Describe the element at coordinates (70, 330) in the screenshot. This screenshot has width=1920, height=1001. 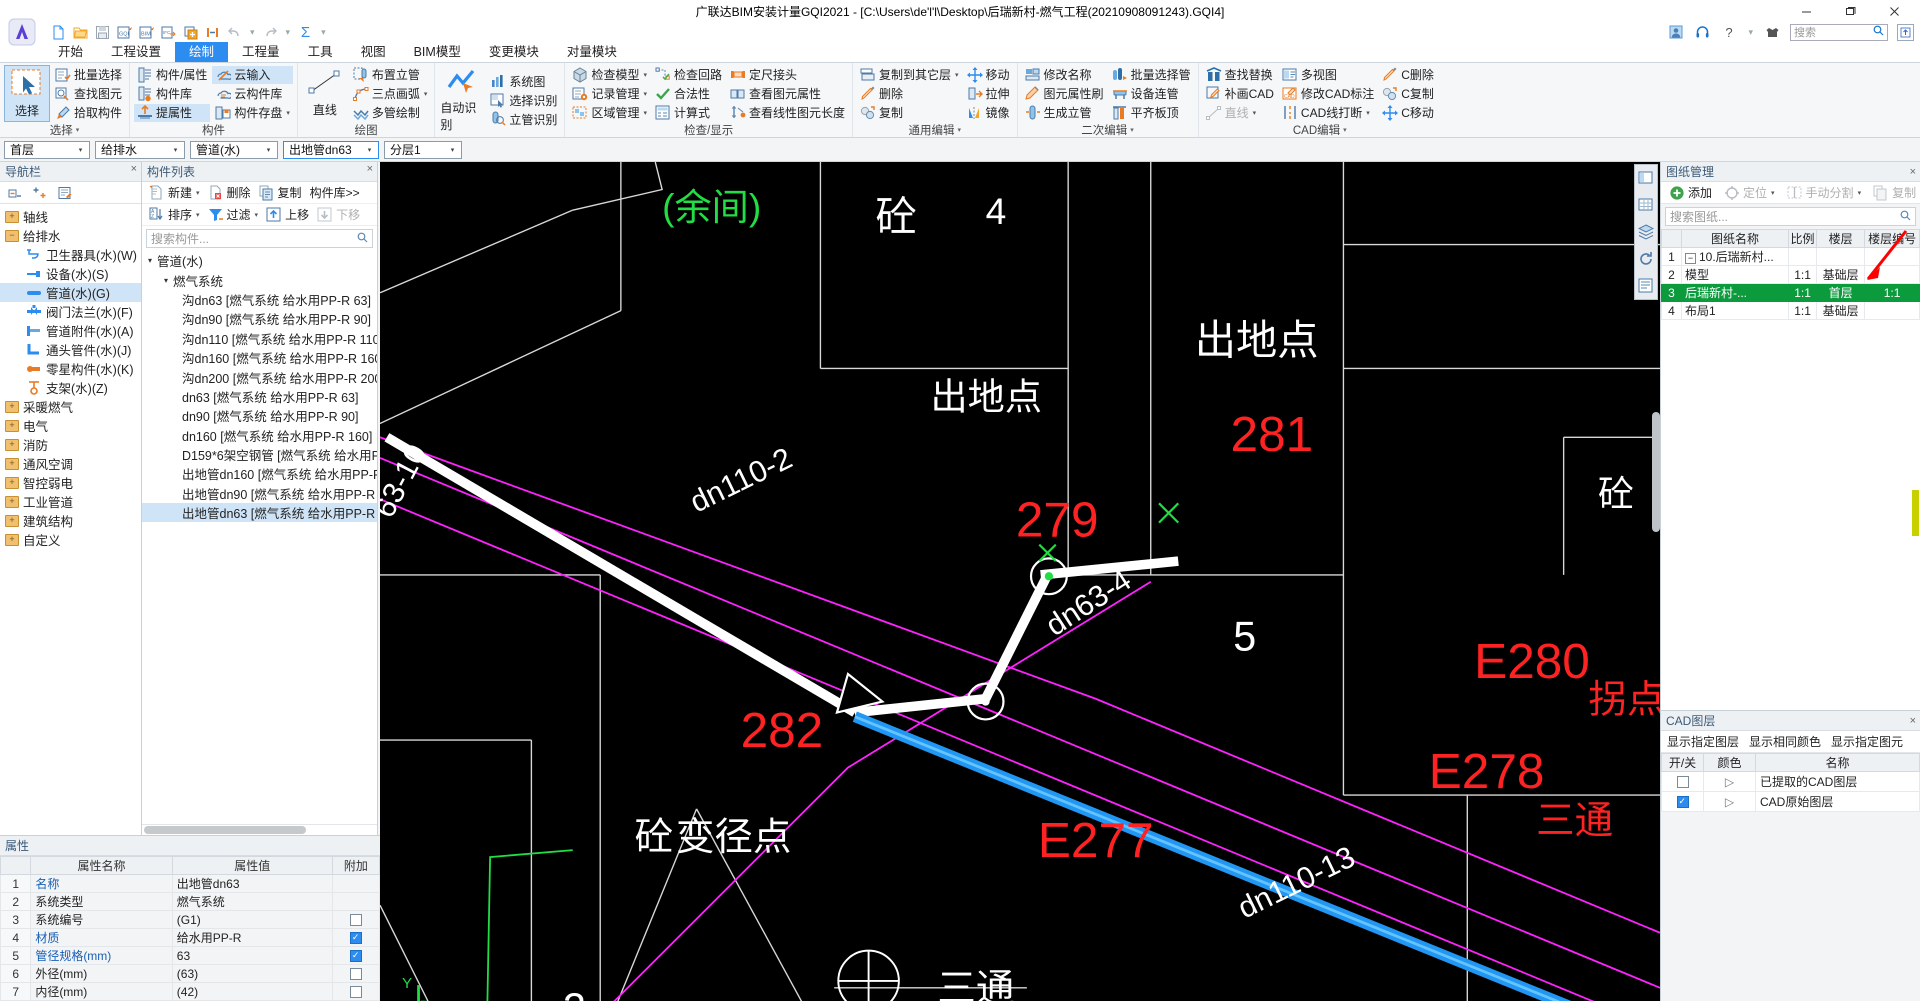
I see `sidebar-item-6: 管道附件(水)(A)` at that location.